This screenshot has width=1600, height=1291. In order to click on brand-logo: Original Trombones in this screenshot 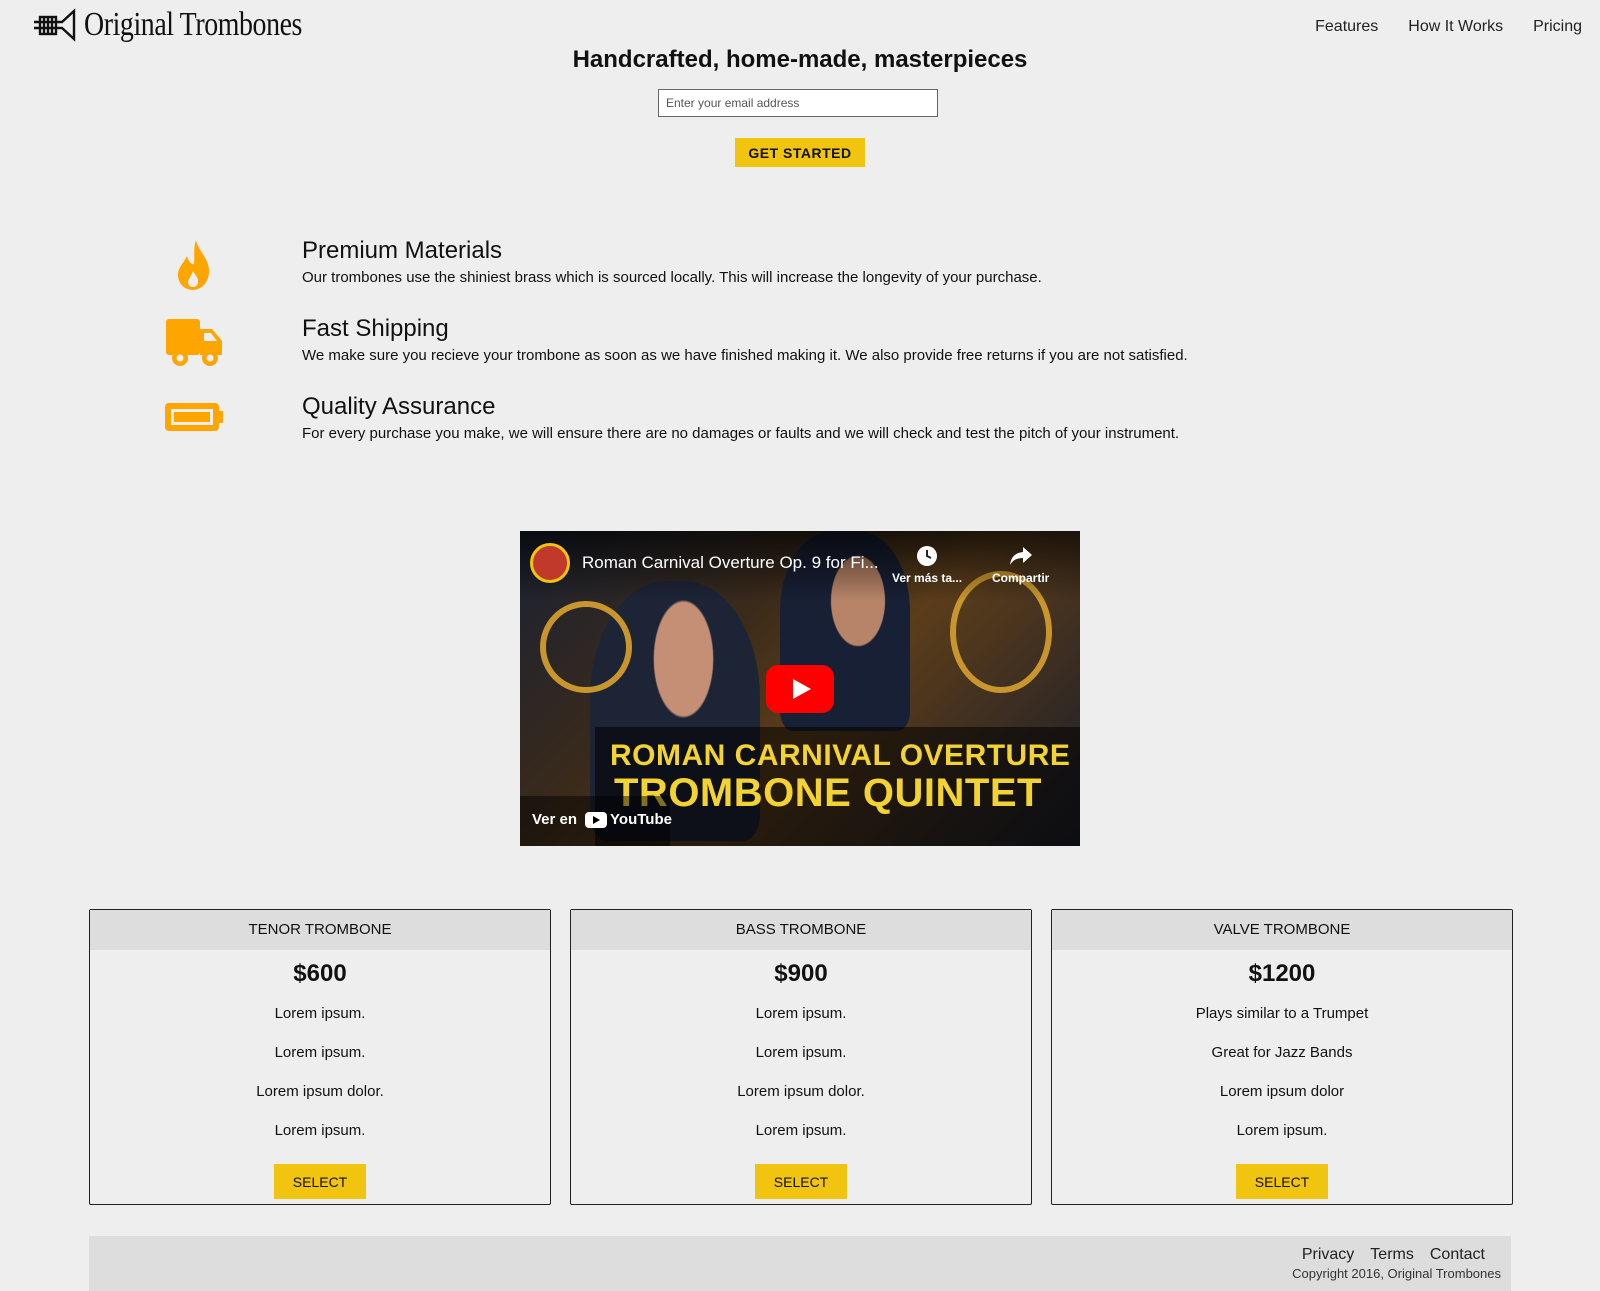, I will do `click(191, 25)`.